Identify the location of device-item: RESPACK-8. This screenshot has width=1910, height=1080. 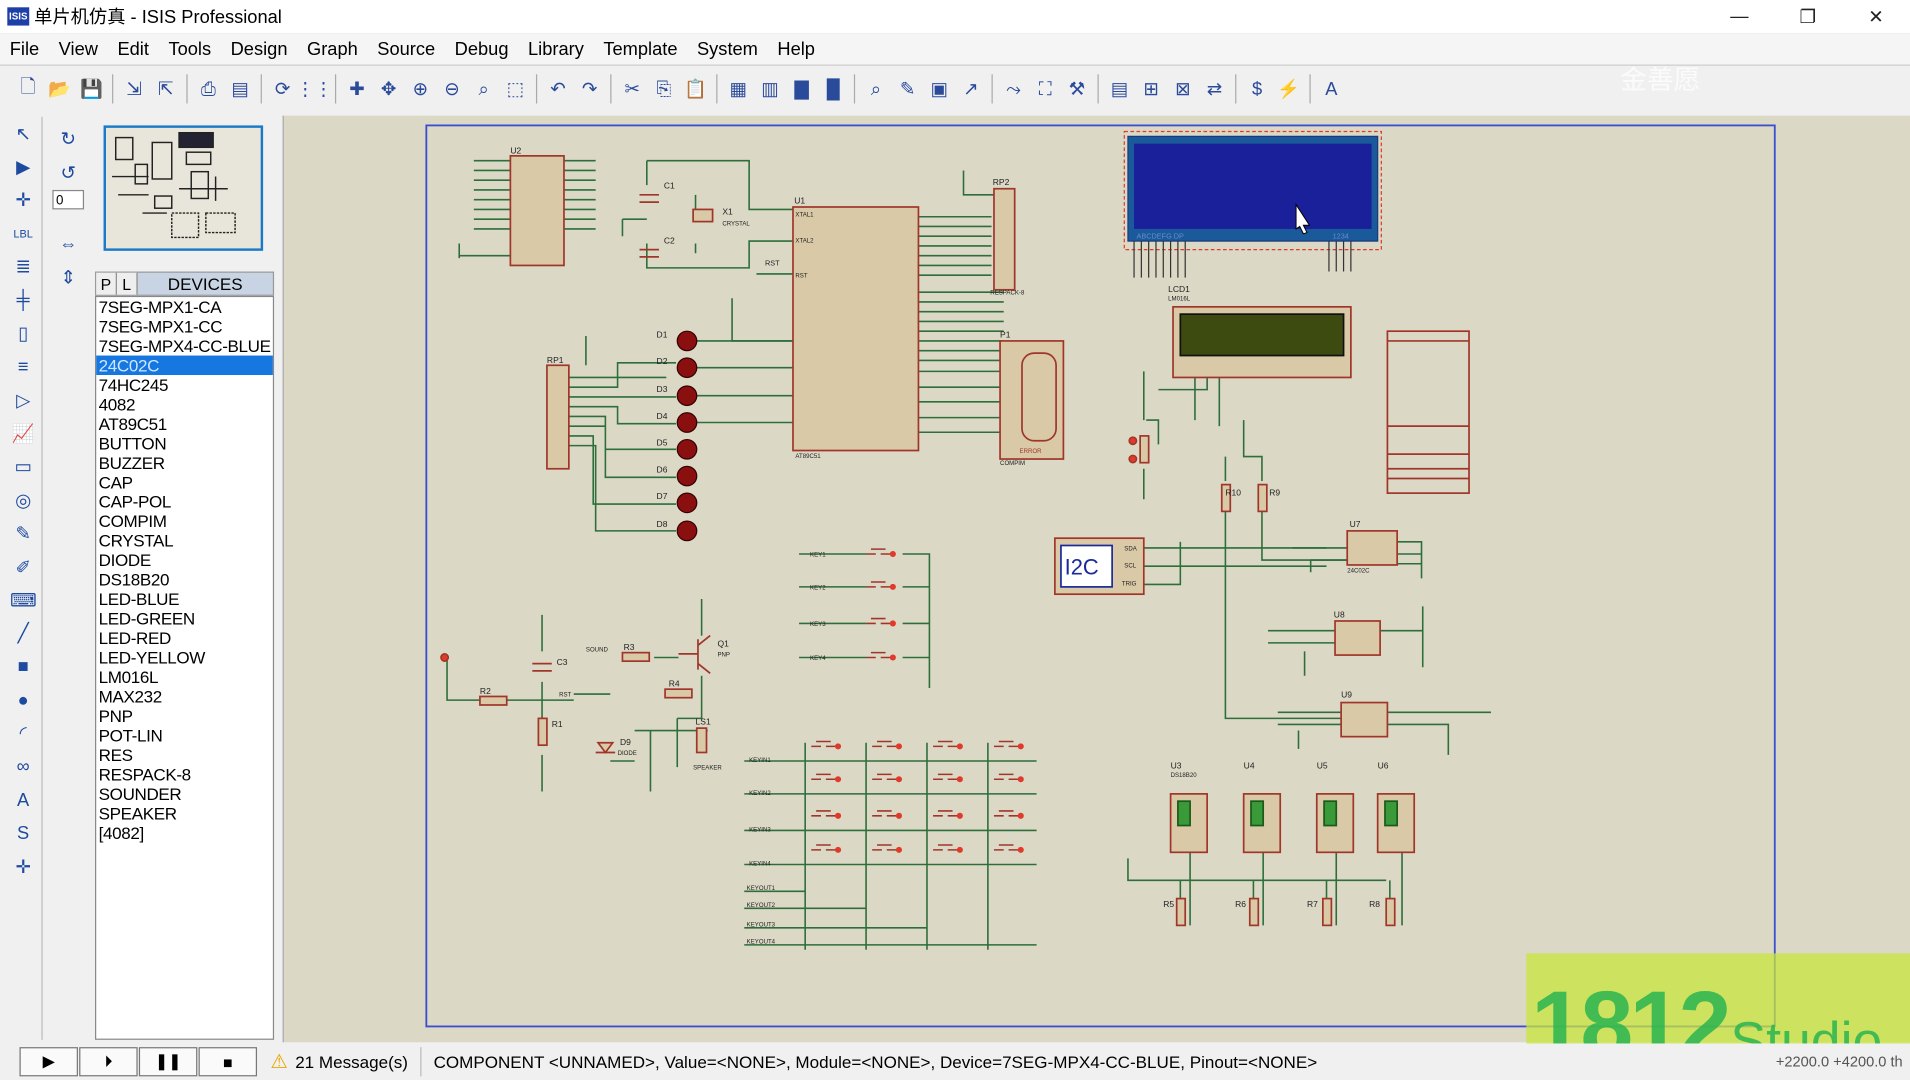
(184, 774).